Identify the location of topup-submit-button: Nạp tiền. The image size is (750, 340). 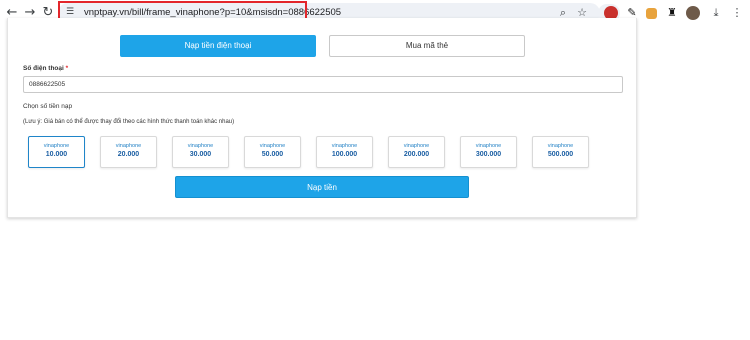
(322, 187).